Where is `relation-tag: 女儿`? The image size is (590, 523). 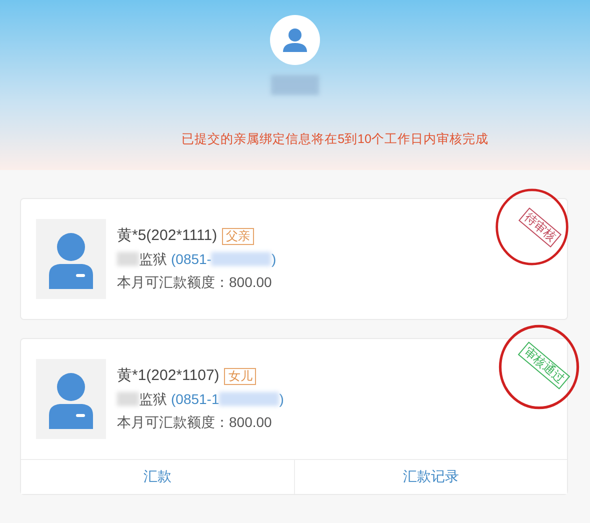 relation-tag: 女儿 is located at coordinates (240, 376).